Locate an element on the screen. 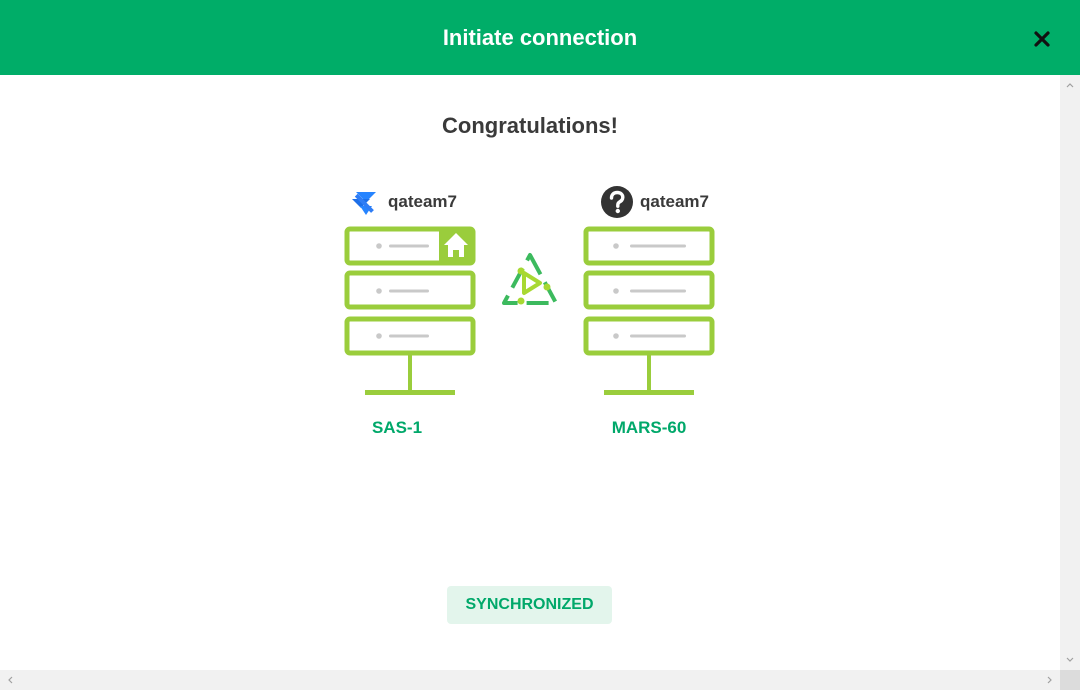  scroll-down-arrow is located at coordinates (1070, 660).